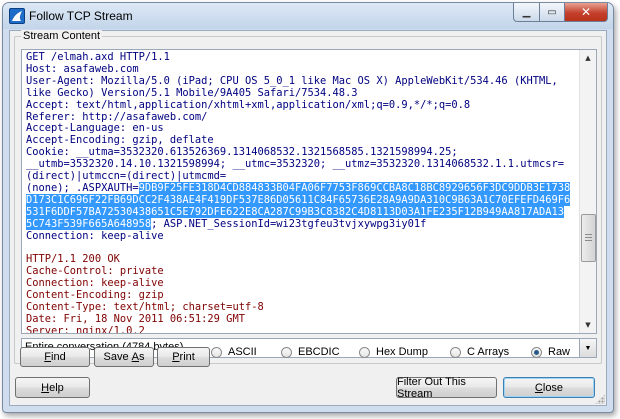 Image resolution: width=620 pixels, height=419 pixels. What do you see at coordinates (73, 259) in the screenshot?
I see `line-text: HTTP/1.1 200 OK` at bounding box center [73, 259].